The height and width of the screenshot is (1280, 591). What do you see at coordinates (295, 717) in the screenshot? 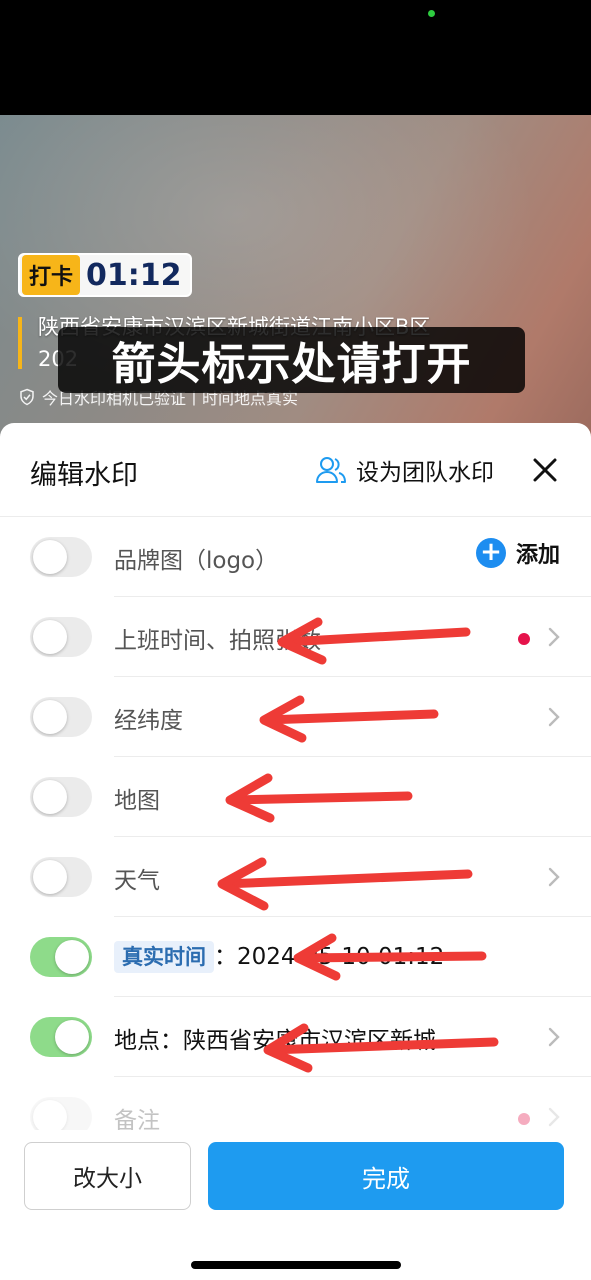
I see `row-coordinates: 经纬度` at bounding box center [295, 717].